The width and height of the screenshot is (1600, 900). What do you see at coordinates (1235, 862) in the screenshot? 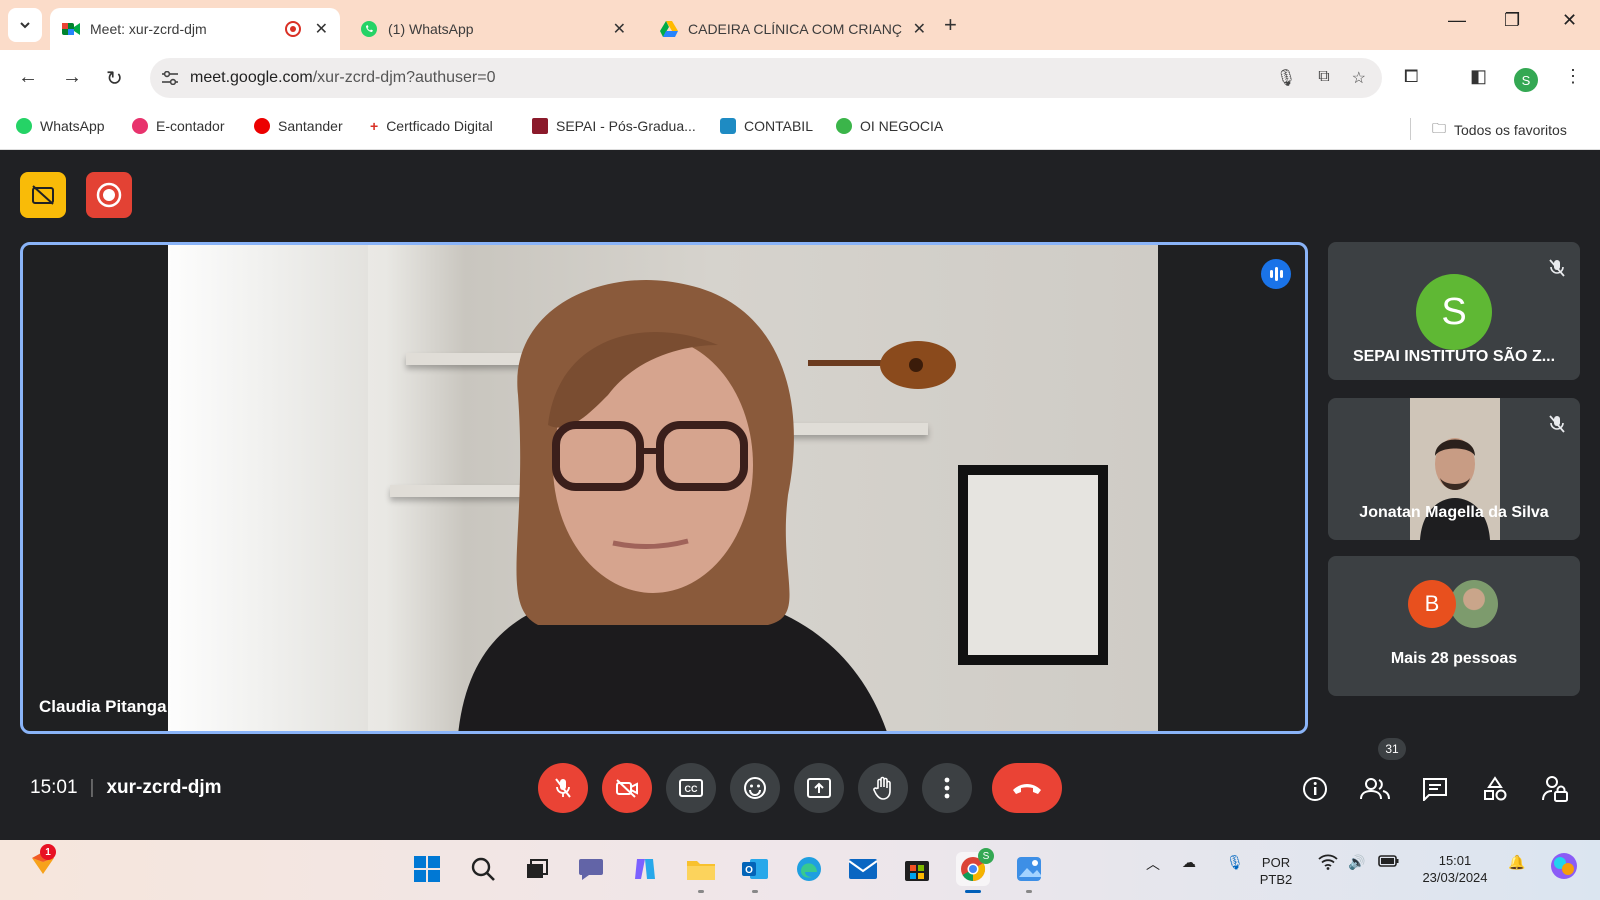
I see `microphone-in-use-icon: 🎙` at bounding box center [1235, 862].